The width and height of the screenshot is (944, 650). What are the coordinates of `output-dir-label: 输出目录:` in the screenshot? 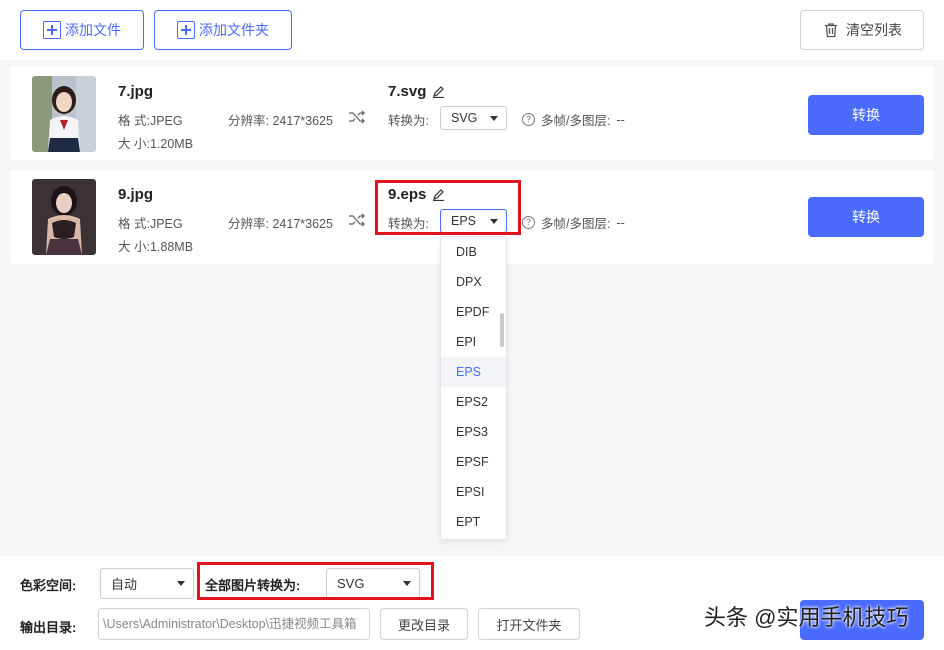 It's located at (48, 627).